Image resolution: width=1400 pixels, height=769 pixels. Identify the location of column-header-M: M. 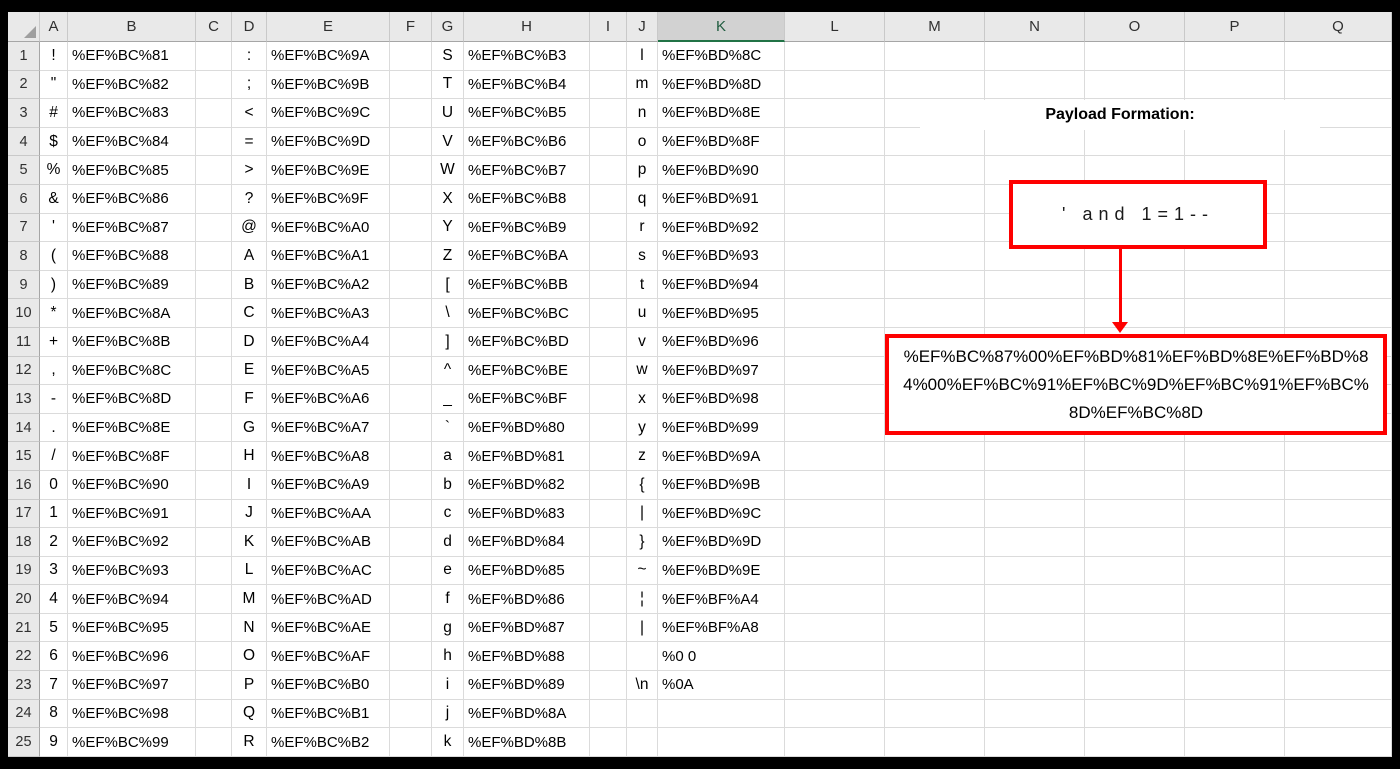
(935, 27).